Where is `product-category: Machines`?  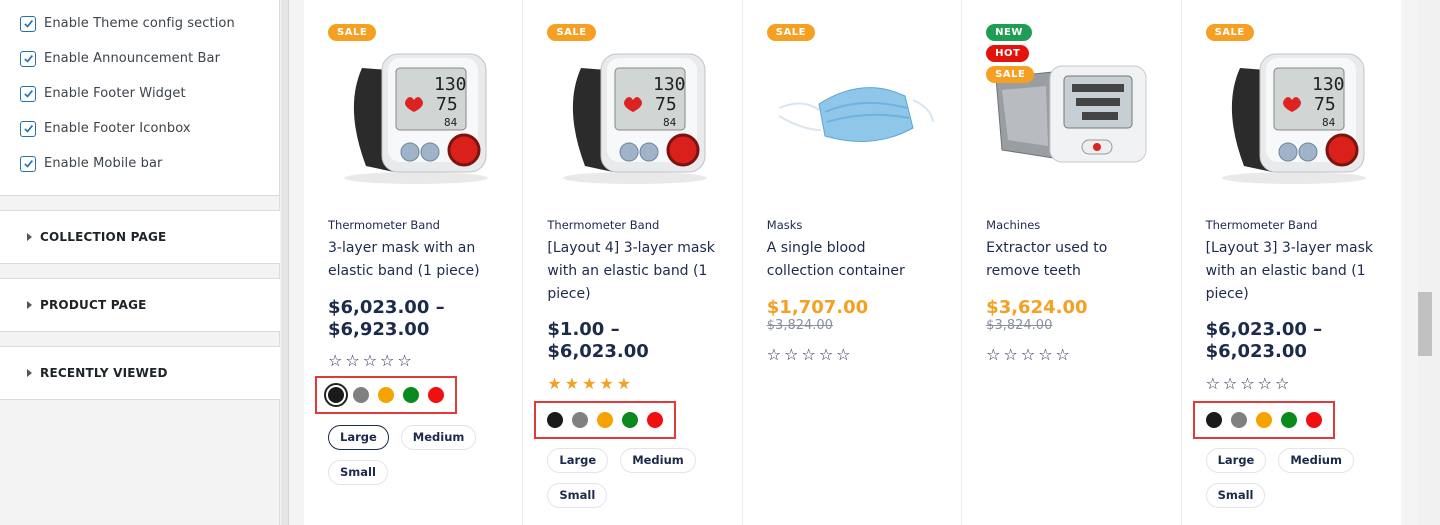
product-category: Machines is located at coordinates (1013, 225).